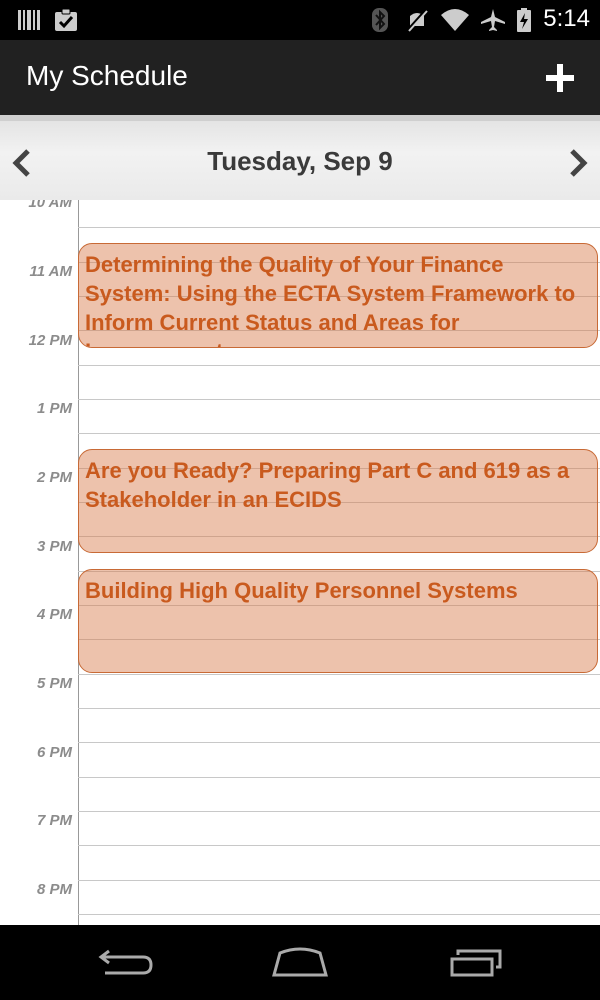 The width and height of the screenshot is (600, 1000). I want to click on hour-label: 2 PM, so click(54, 477).